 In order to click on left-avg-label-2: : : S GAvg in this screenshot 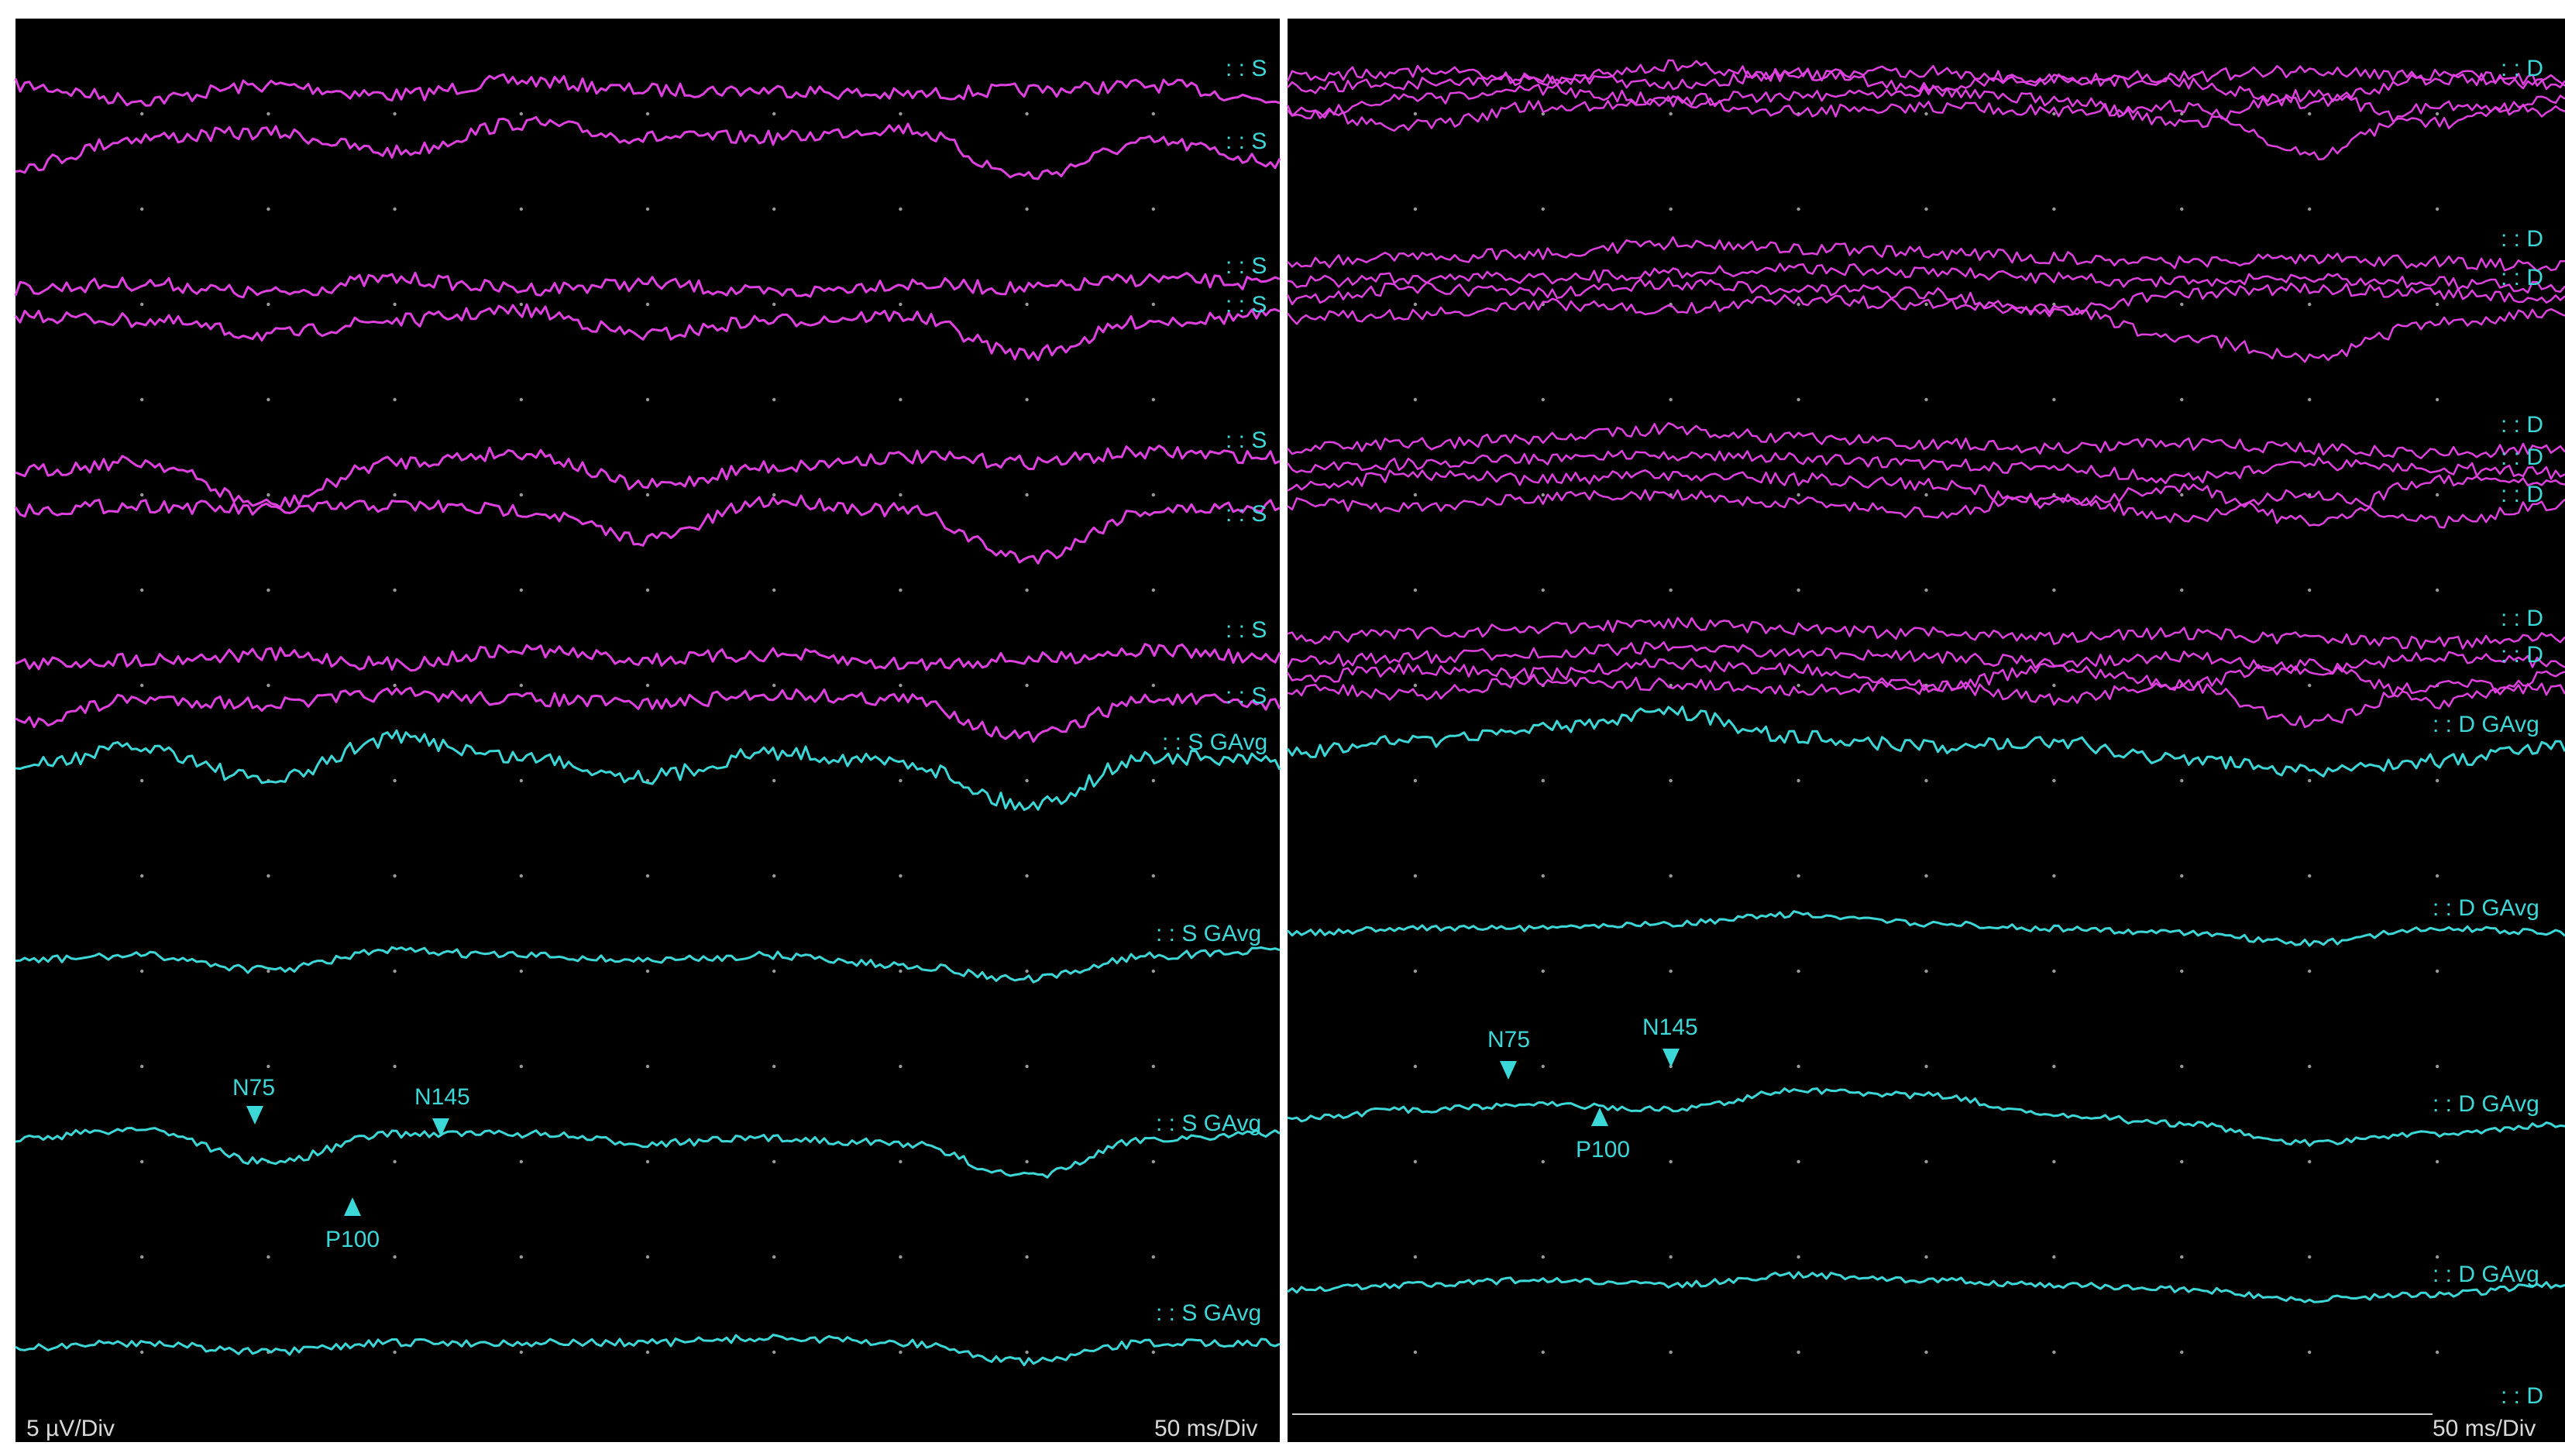, I will do `click(1208, 933)`.